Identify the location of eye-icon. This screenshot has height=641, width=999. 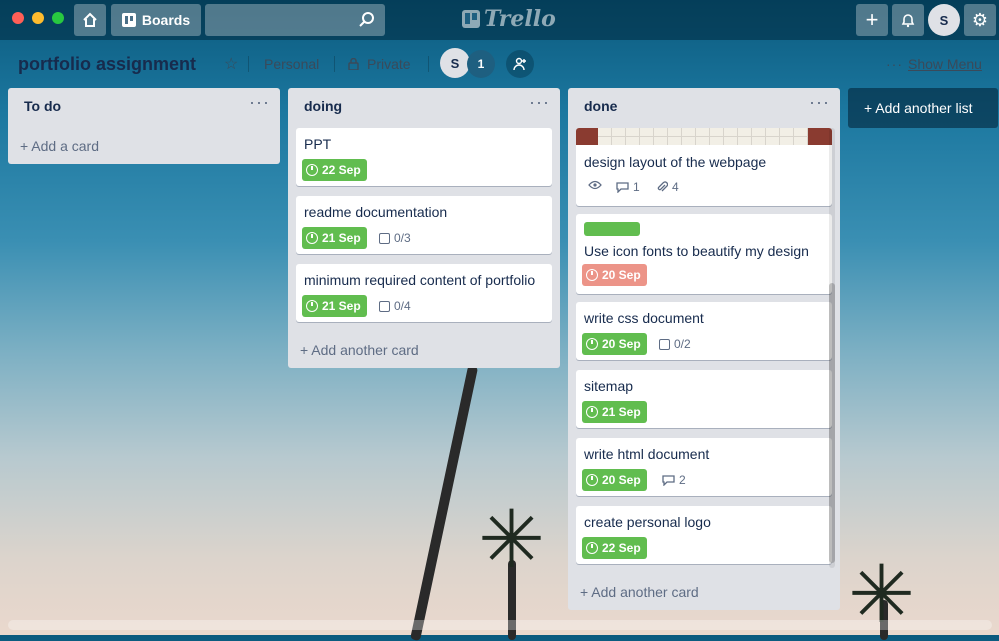
(595, 185).